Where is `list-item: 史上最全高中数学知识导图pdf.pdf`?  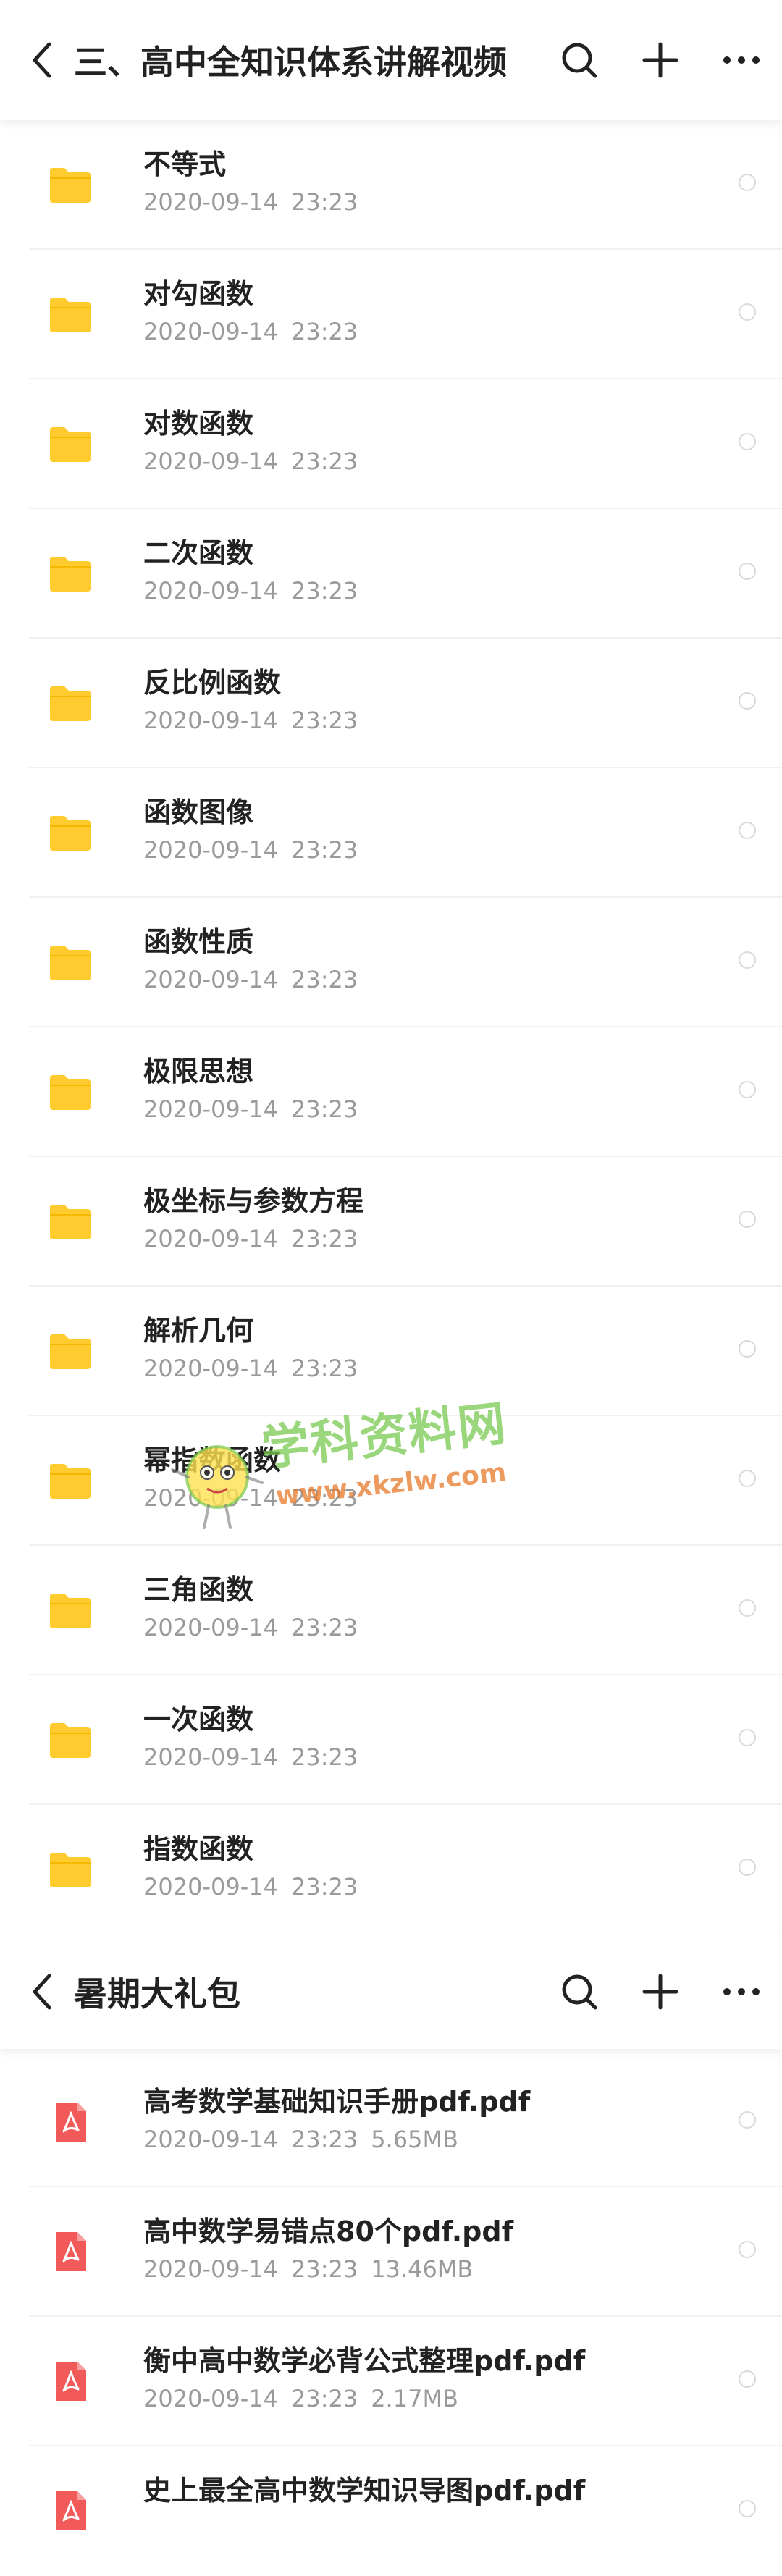
list-item: 史上最全高中数学知识导图pdf.pdf is located at coordinates (405, 2511).